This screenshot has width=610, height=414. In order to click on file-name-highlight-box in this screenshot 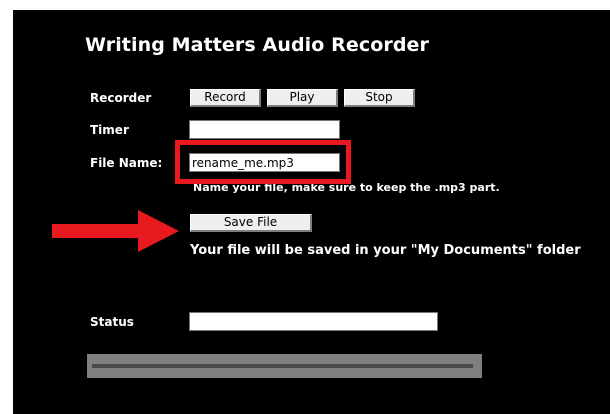, I will do `click(263, 162)`.